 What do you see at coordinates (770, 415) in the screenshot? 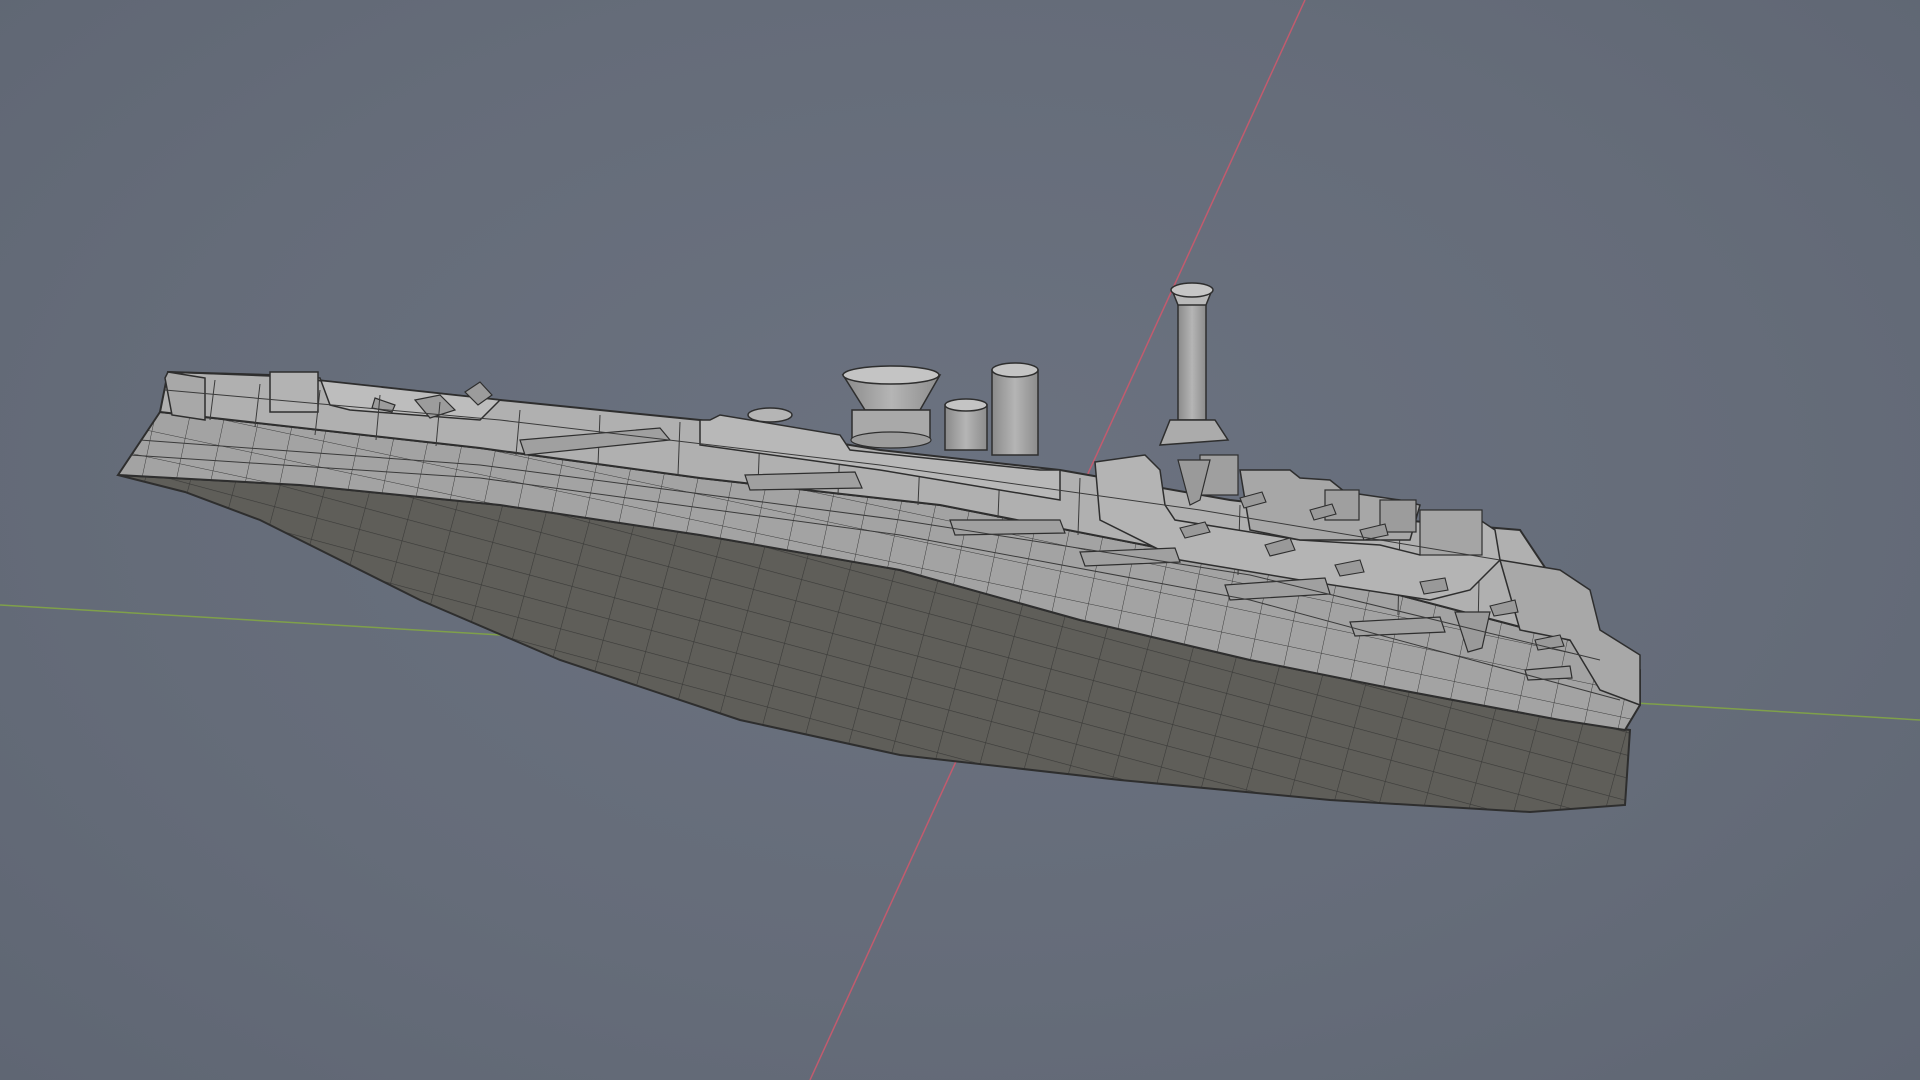
I see `deck-hatch` at bounding box center [770, 415].